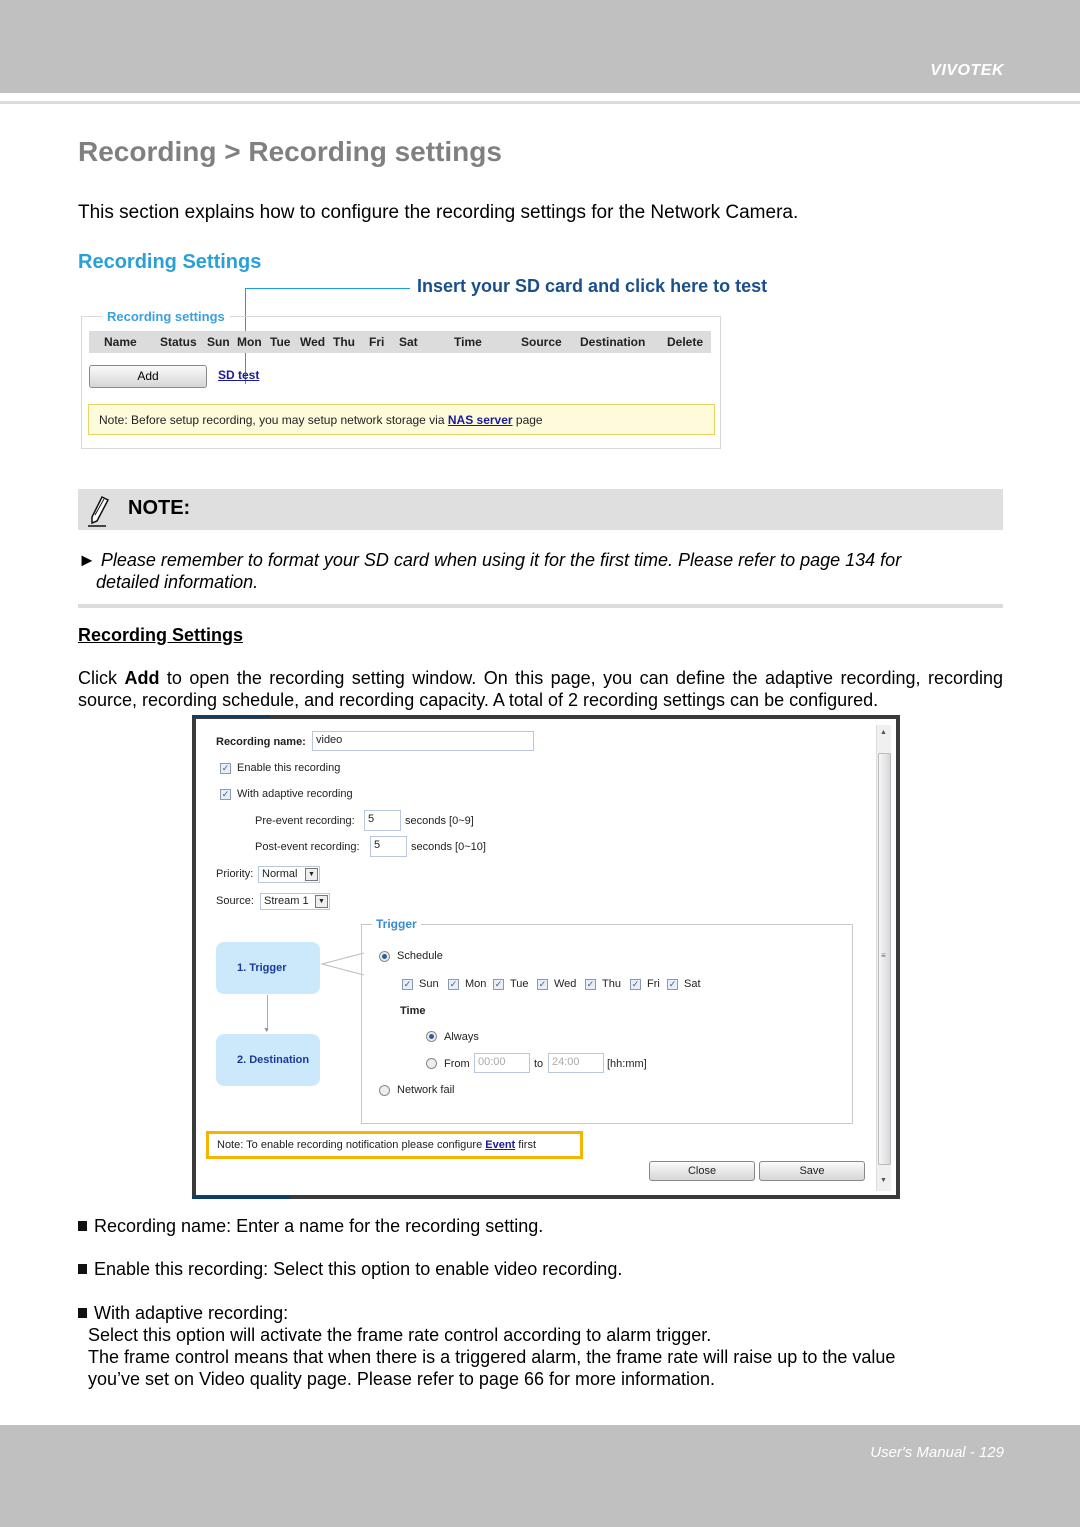  Describe the element at coordinates (280, 874) in the screenshot. I see `priority-value: Normal` at that location.